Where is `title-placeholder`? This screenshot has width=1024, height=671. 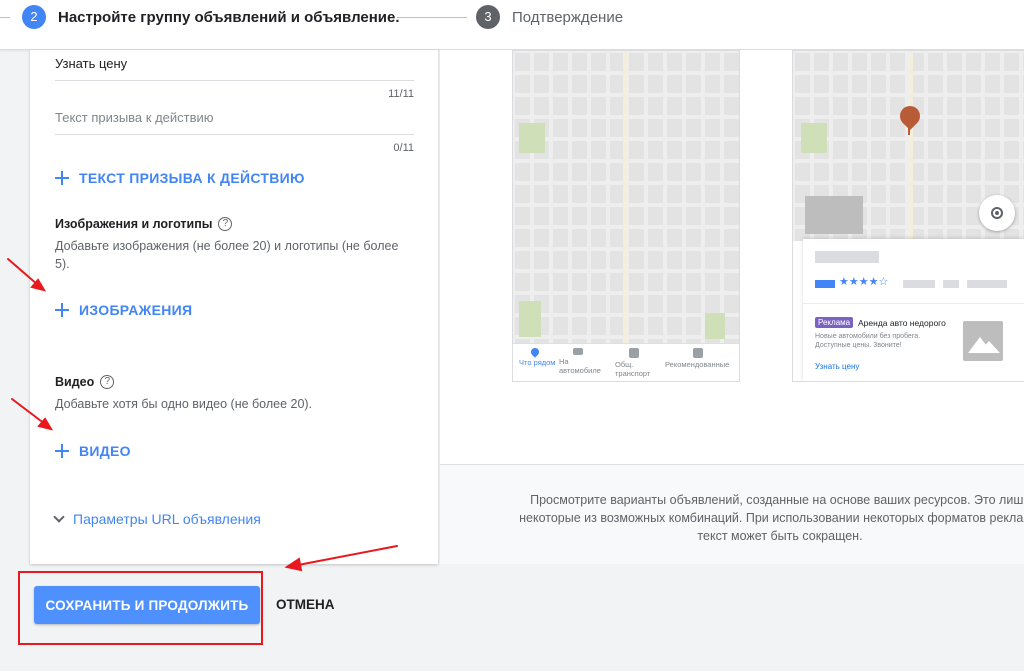
title-placeholder is located at coordinates (847, 257).